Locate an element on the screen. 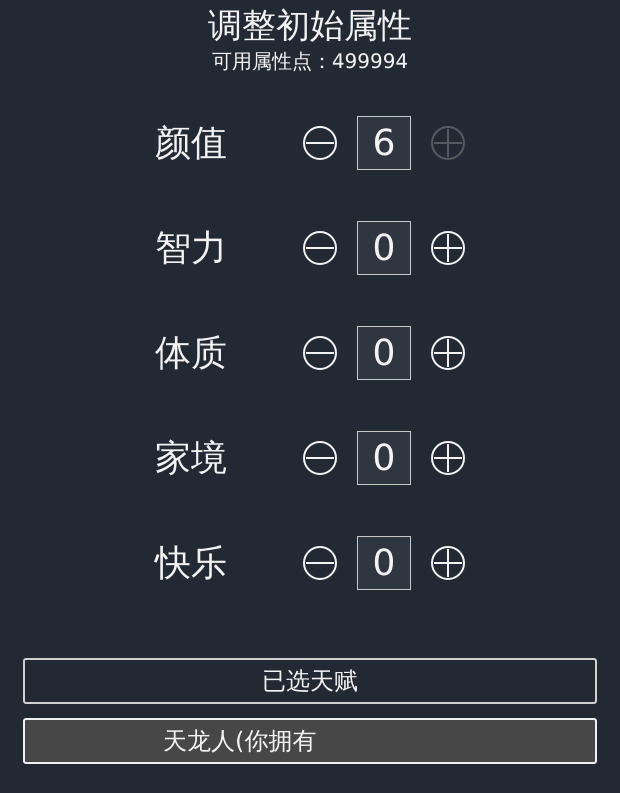 Image resolution: width=620 pixels, height=793 pixels. attribute-label: 家境 is located at coordinates (191, 458).